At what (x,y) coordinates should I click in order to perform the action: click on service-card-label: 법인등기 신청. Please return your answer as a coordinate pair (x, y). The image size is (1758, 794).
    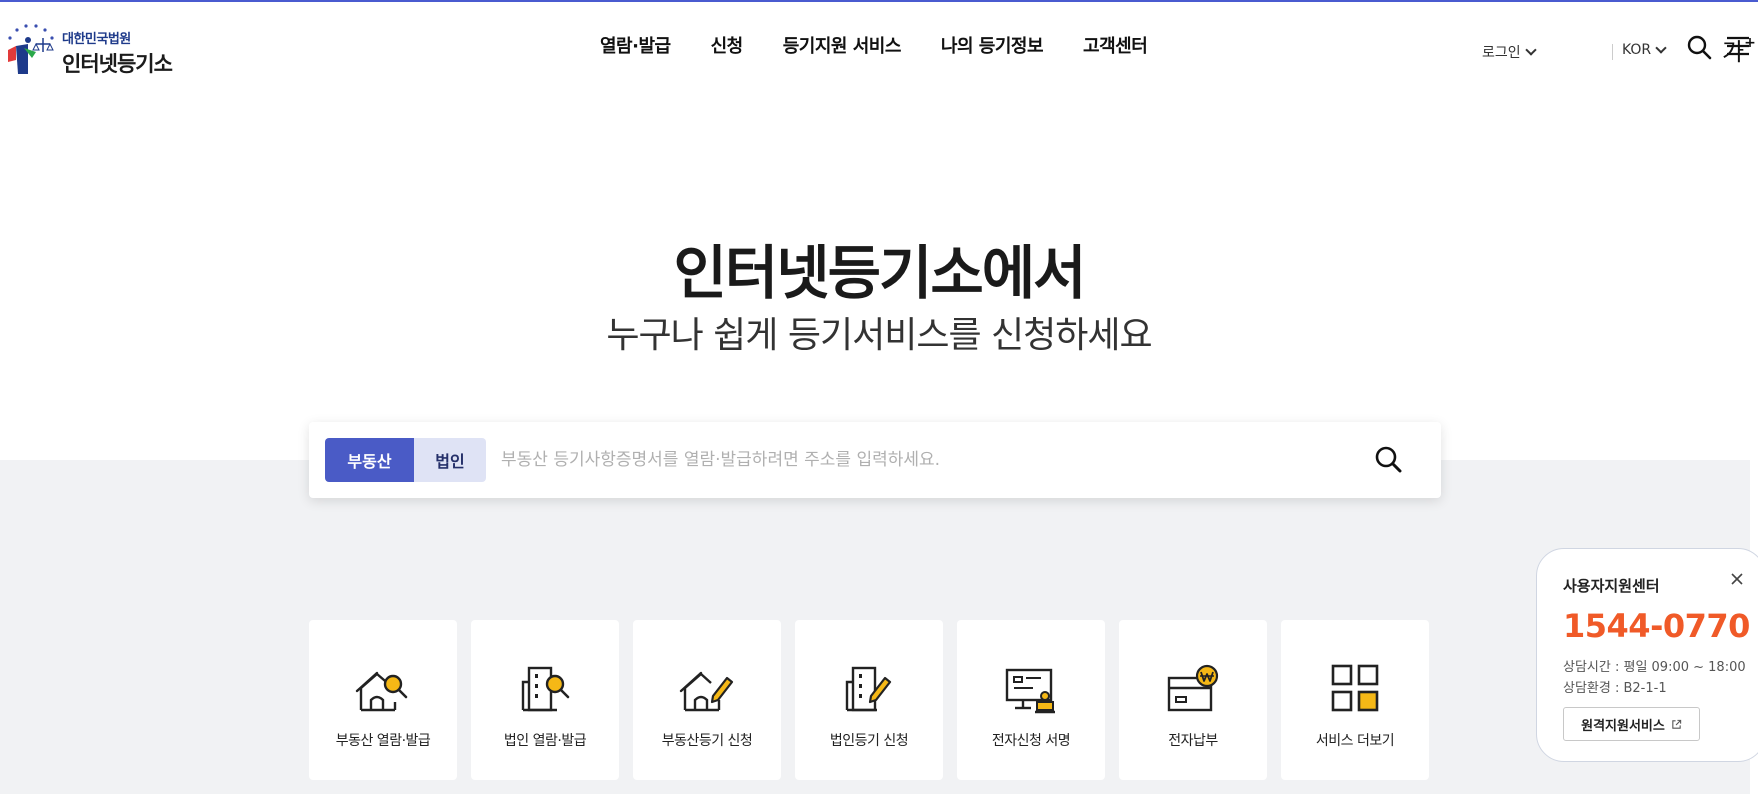
    Looking at the image, I should click on (869, 741).